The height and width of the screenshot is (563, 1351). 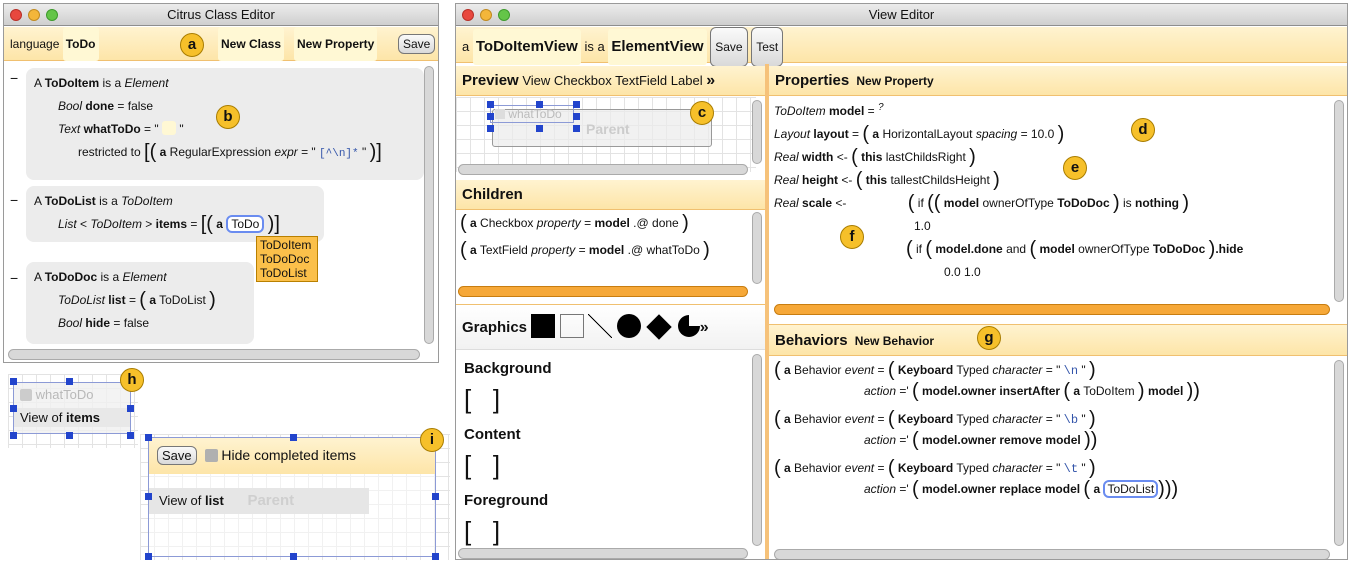 What do you see at coordinates (757, 132) in the screenshot?
I see `preview-scrollbar` at bounding box center [757, 132].